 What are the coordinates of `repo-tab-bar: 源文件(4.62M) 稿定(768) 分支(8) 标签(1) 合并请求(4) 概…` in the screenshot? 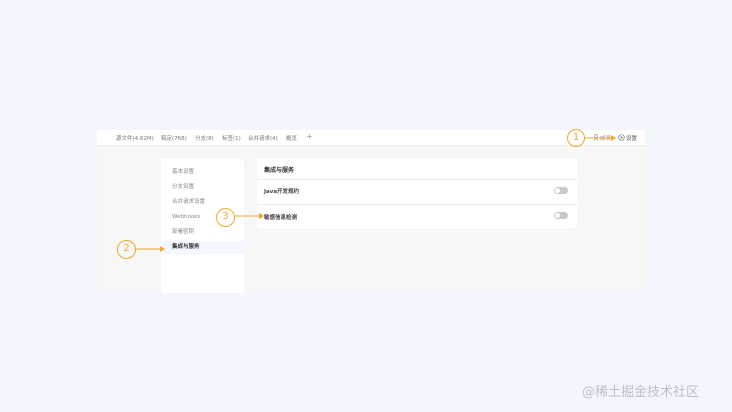 It's located at (371, 138).